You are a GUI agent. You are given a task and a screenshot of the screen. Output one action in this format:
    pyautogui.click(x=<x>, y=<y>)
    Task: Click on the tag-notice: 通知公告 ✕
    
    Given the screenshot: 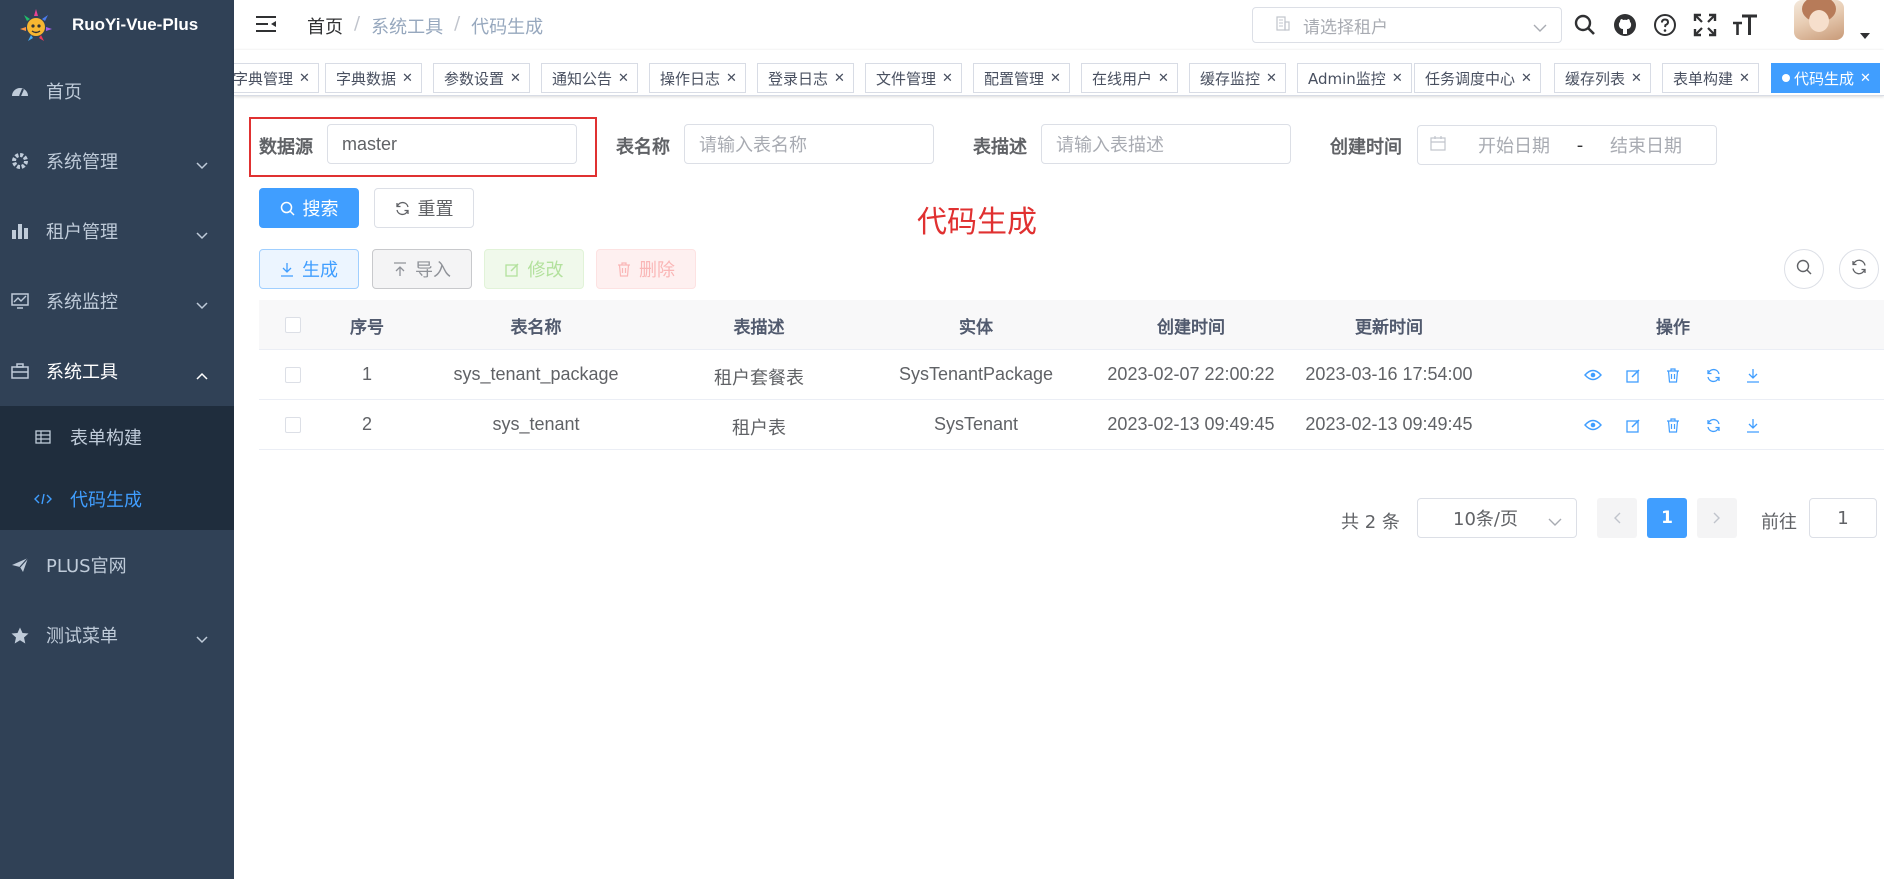 What is the action you would take?
    pyautogui.click(x=589, y=78)
    